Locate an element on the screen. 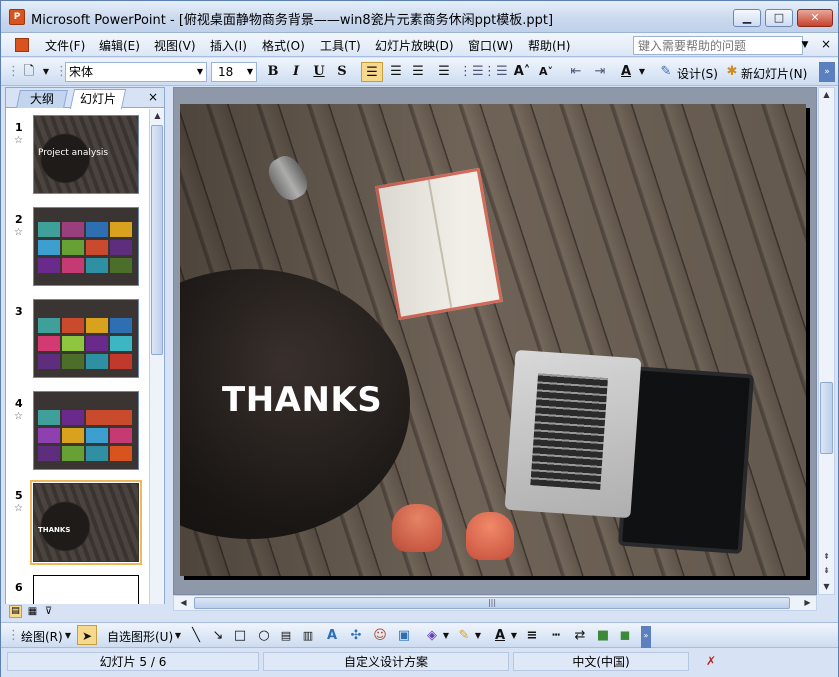 Image resolution: width=839 pixels, height=677 pixels. decrease-font-icon: A˅ is located at coordinates (546, 72).